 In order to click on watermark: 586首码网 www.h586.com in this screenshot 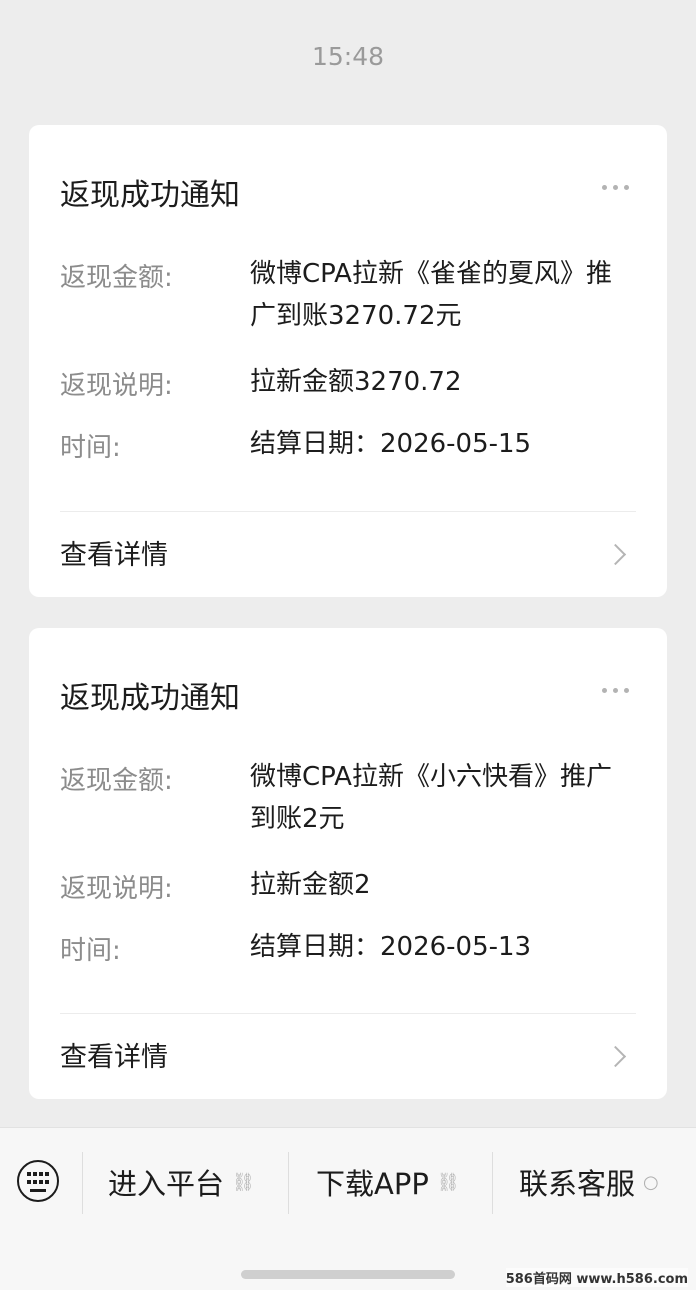, I will do `click(596, 1277)`.